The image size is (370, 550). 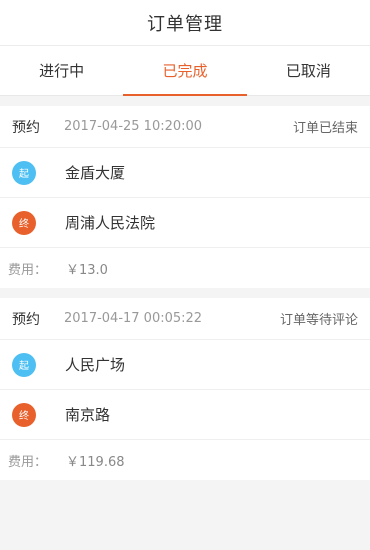 I want to click on end-place: 南京路, so click(x=88, y=415).